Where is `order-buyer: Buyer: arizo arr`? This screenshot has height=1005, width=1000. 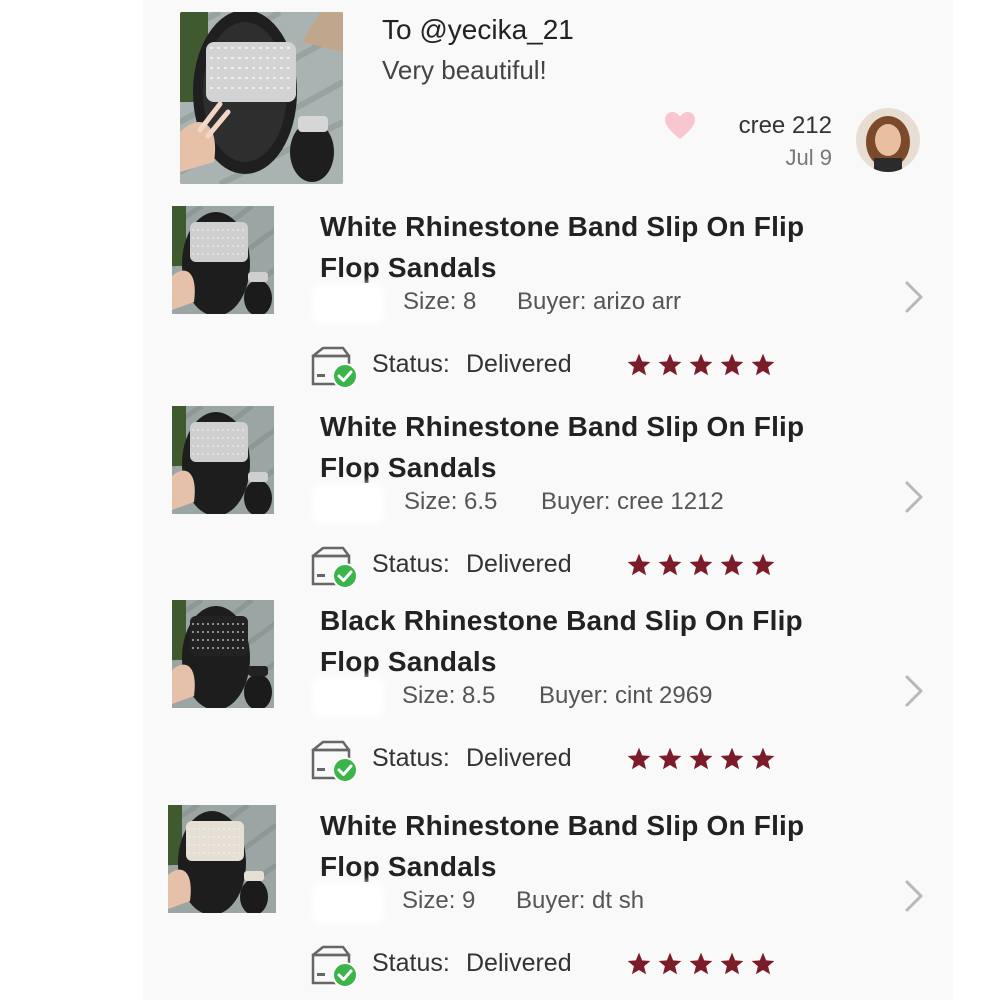
order-buyer: Buyer: arizo arr is located at coordinates (599, 301).